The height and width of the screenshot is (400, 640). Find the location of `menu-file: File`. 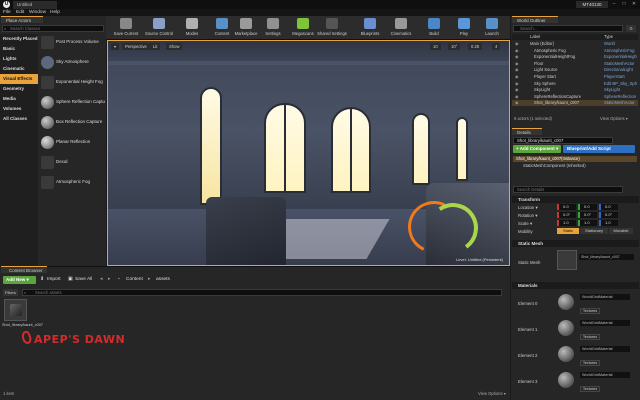

menu-file: File is located at coordinates (7, 12).